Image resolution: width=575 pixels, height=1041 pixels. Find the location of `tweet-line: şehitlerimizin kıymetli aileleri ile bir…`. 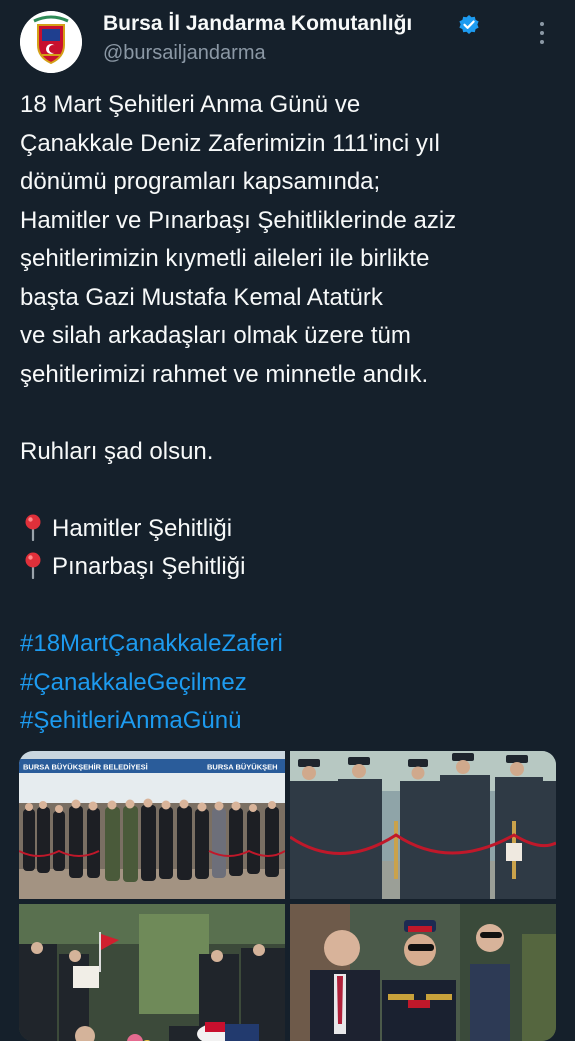

tweet-line: şehitlerimizin kıymetli aileleri ile bir… is located at coordinates (225, 258).